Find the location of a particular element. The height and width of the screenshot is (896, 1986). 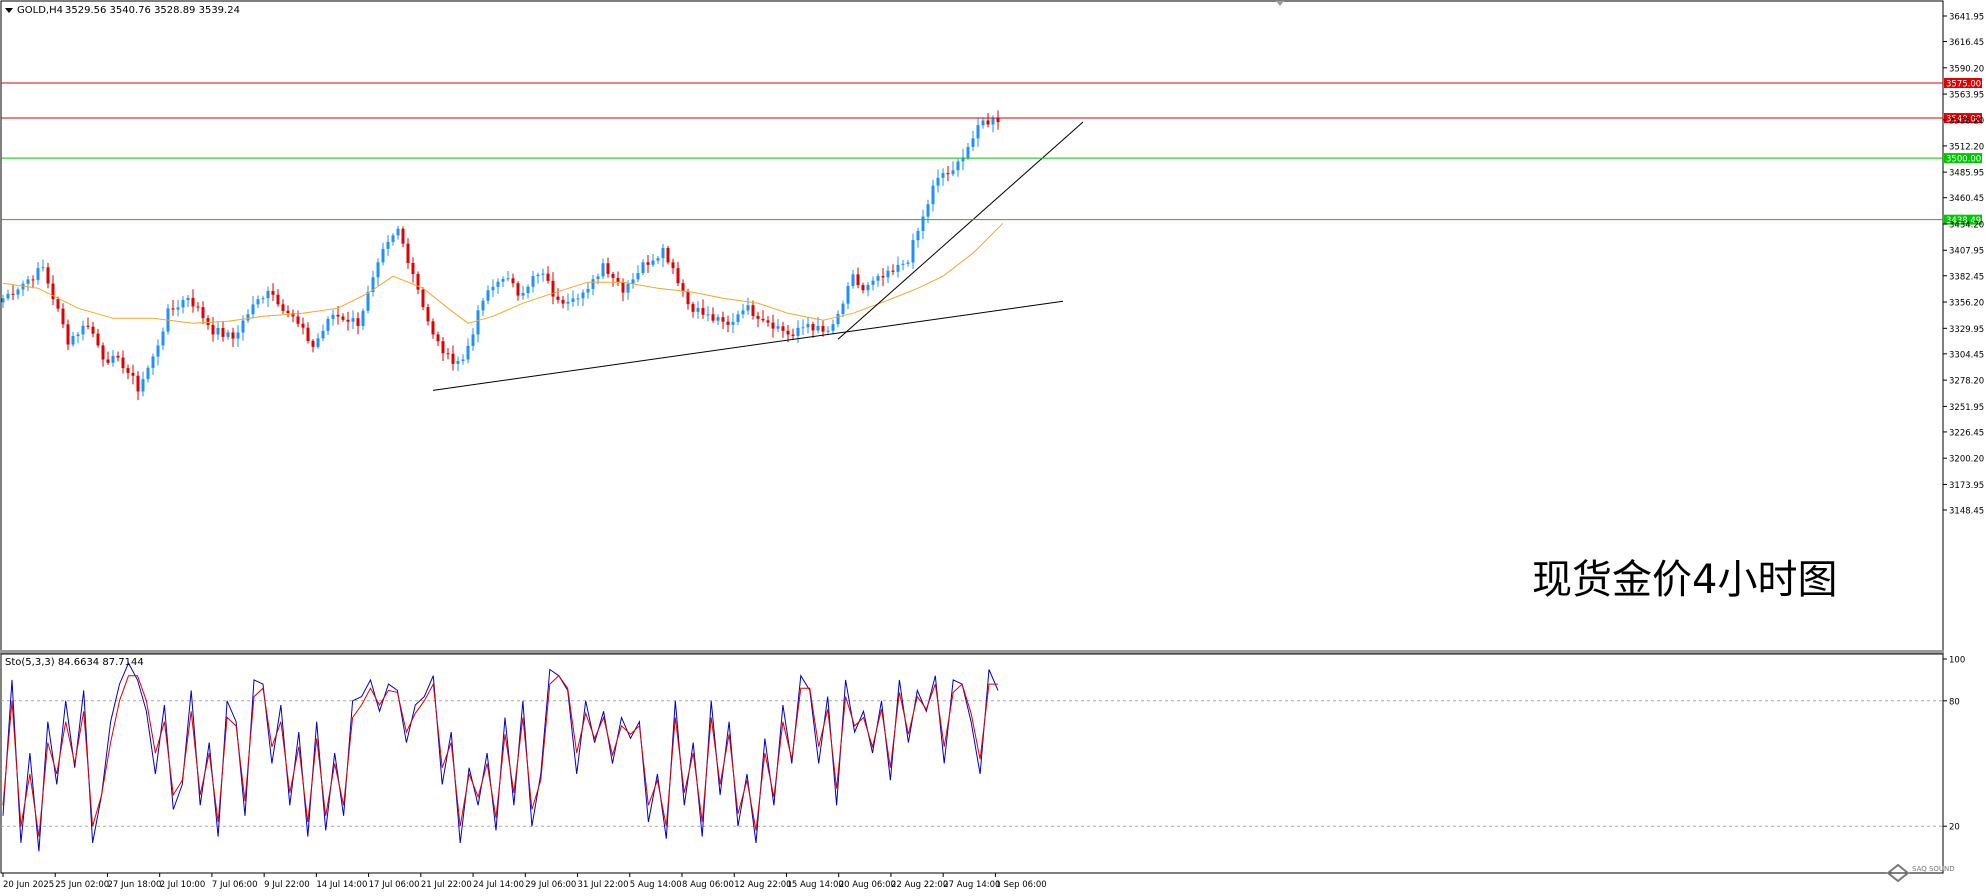

price-tick-label: 3200.20 is located at coordinates (1966, 460).